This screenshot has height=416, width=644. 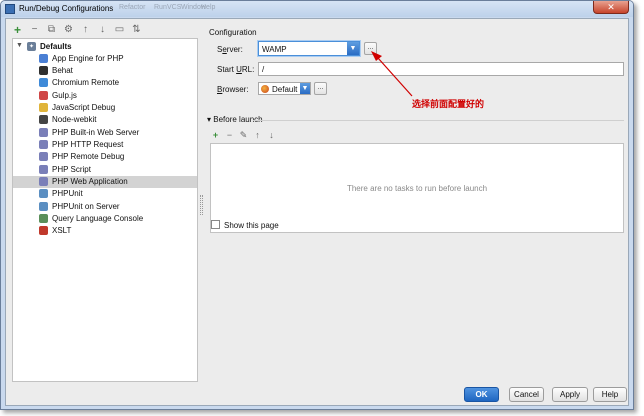 What do you see at coordinates (17, 30) in the screenshot?
I see `add-configuration-icon: +` at bounding box center [17, 30].